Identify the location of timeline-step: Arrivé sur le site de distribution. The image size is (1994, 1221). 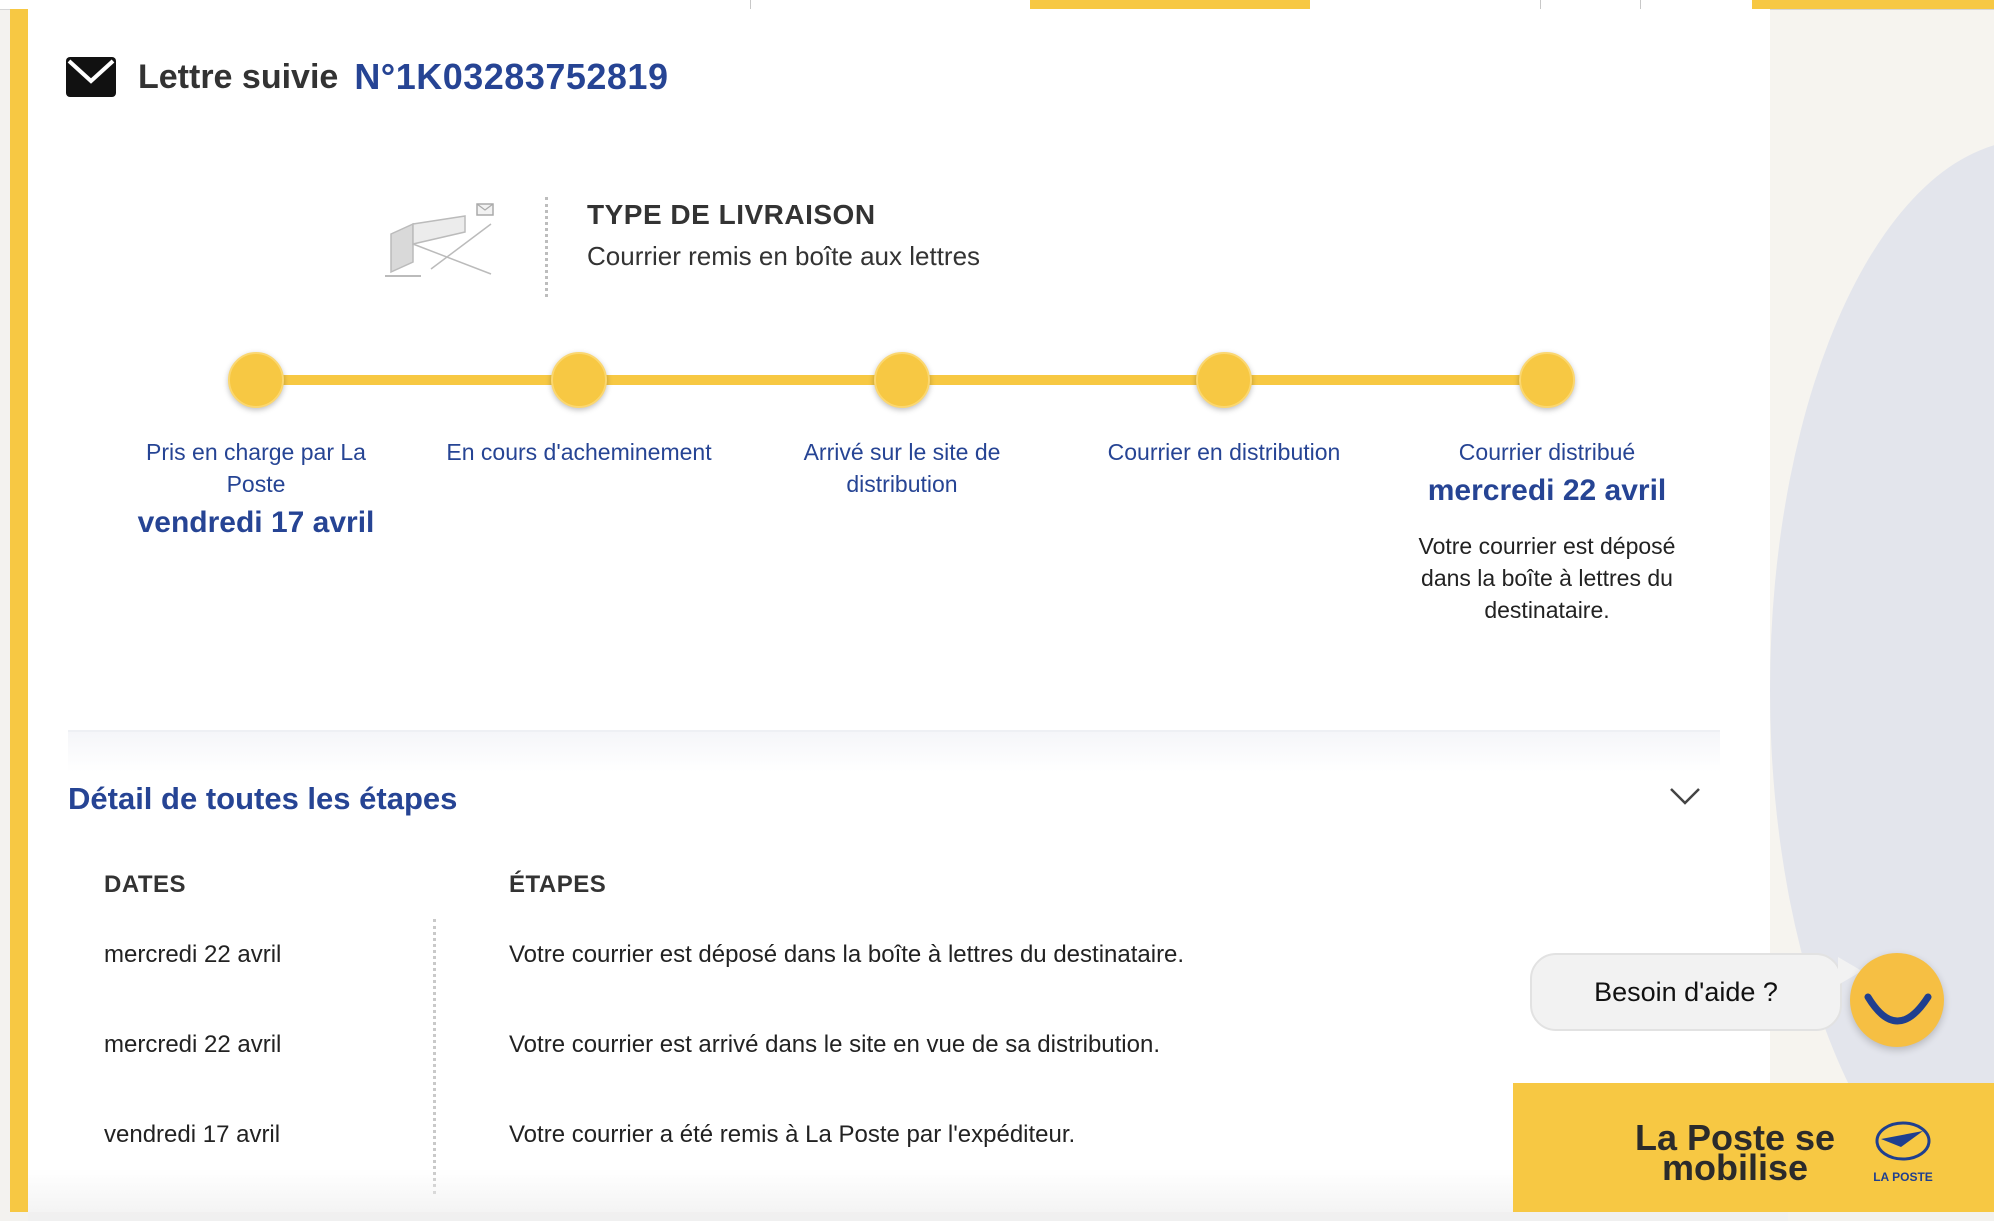
(902, 468).